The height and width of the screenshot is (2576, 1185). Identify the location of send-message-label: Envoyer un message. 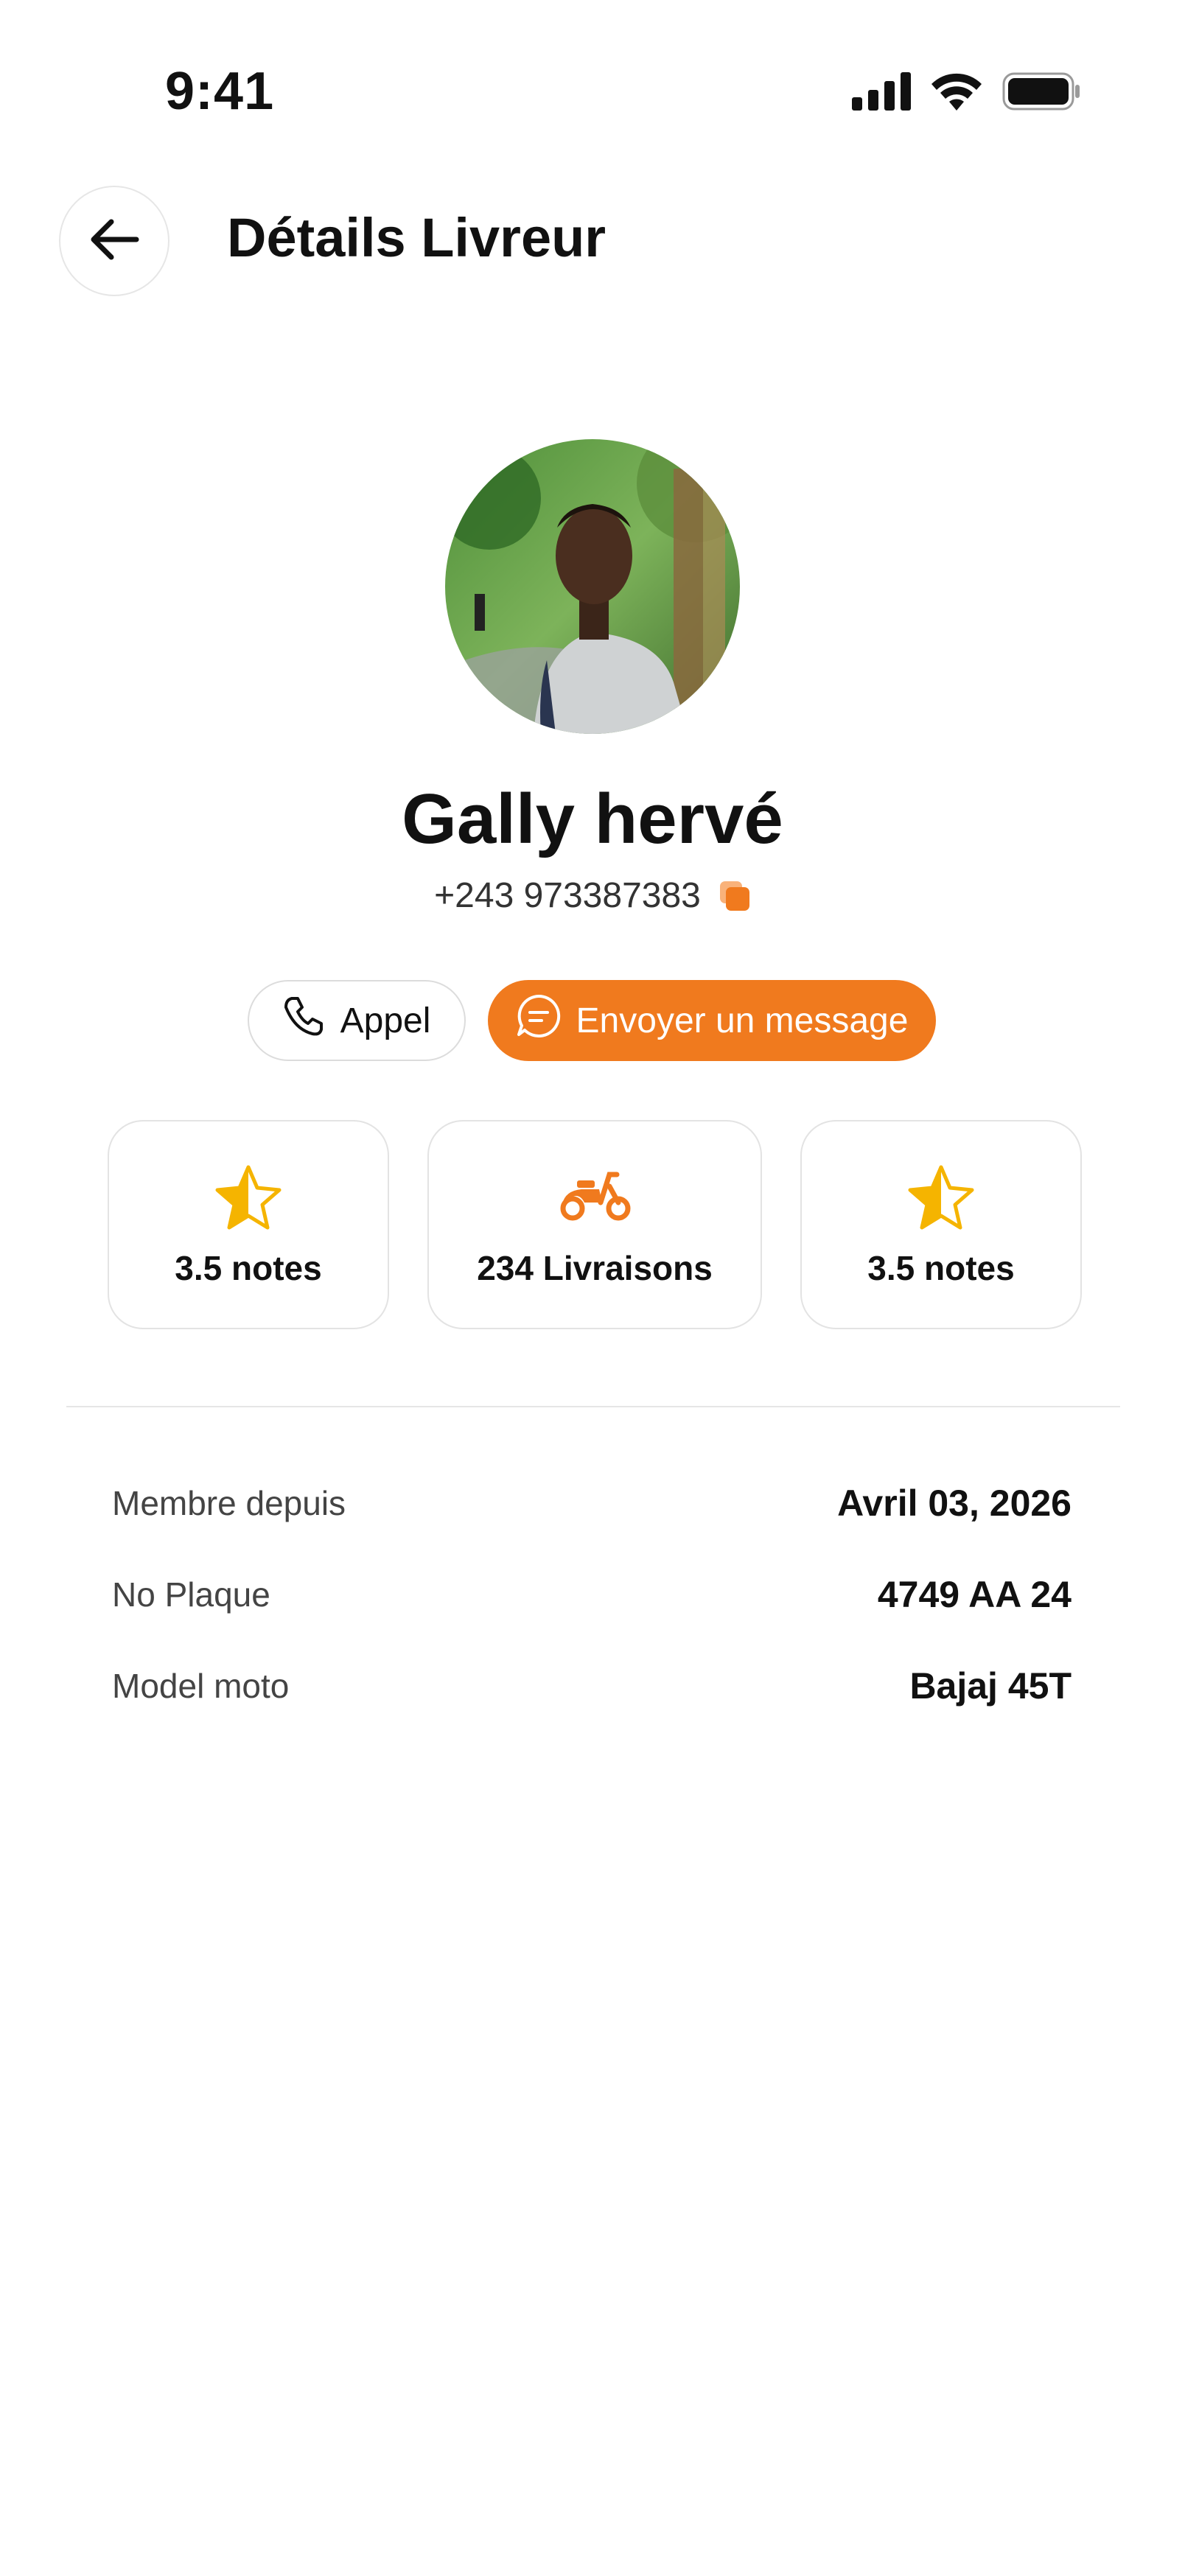
(742, 1020).